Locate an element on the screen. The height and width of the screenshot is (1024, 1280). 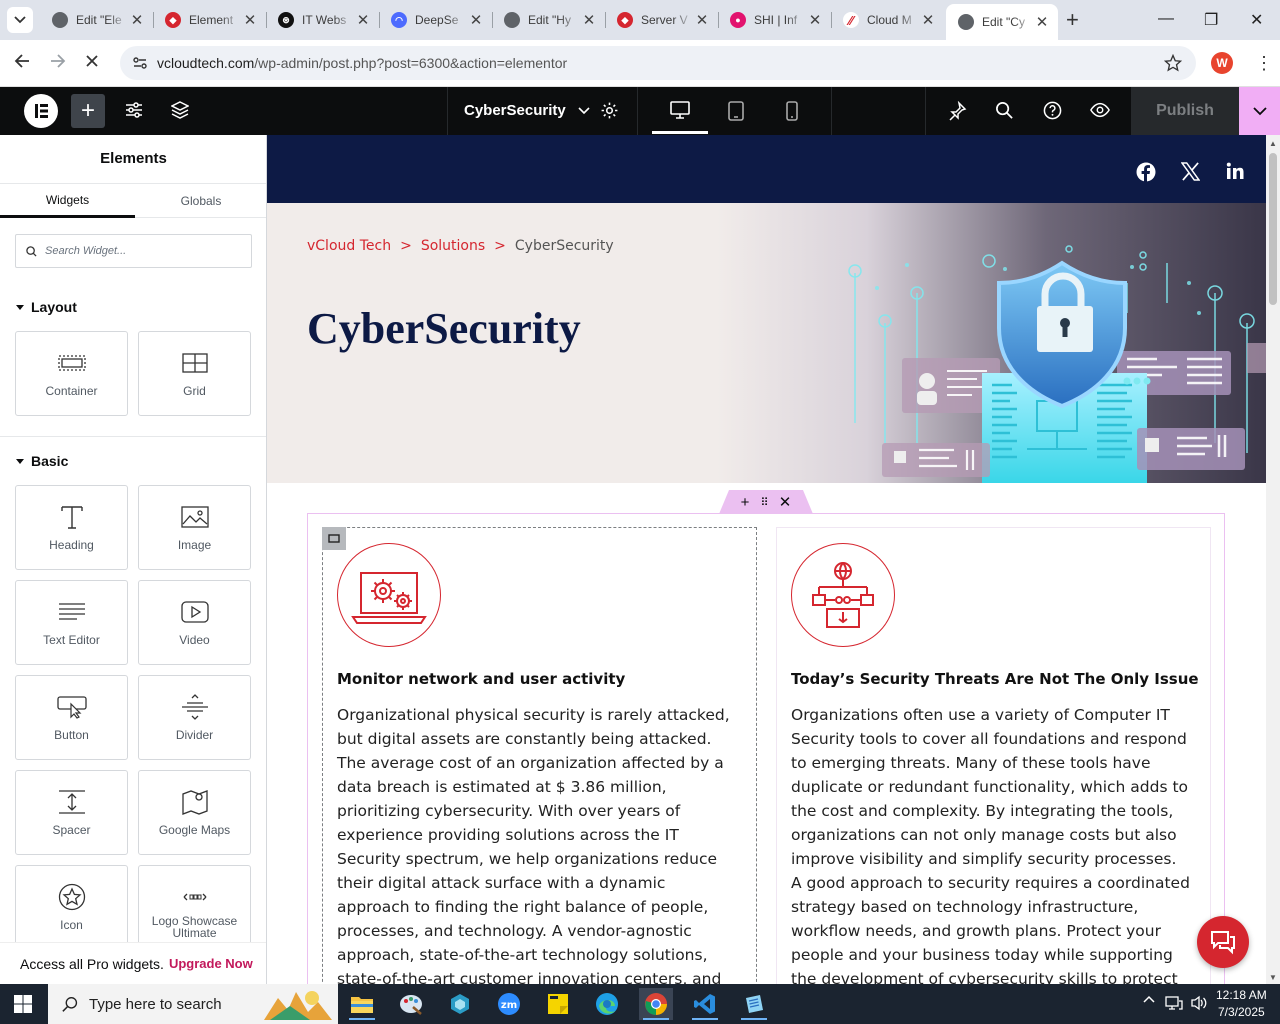
drag-handle-icon: ⠿ is located at coordinates (765, 502).